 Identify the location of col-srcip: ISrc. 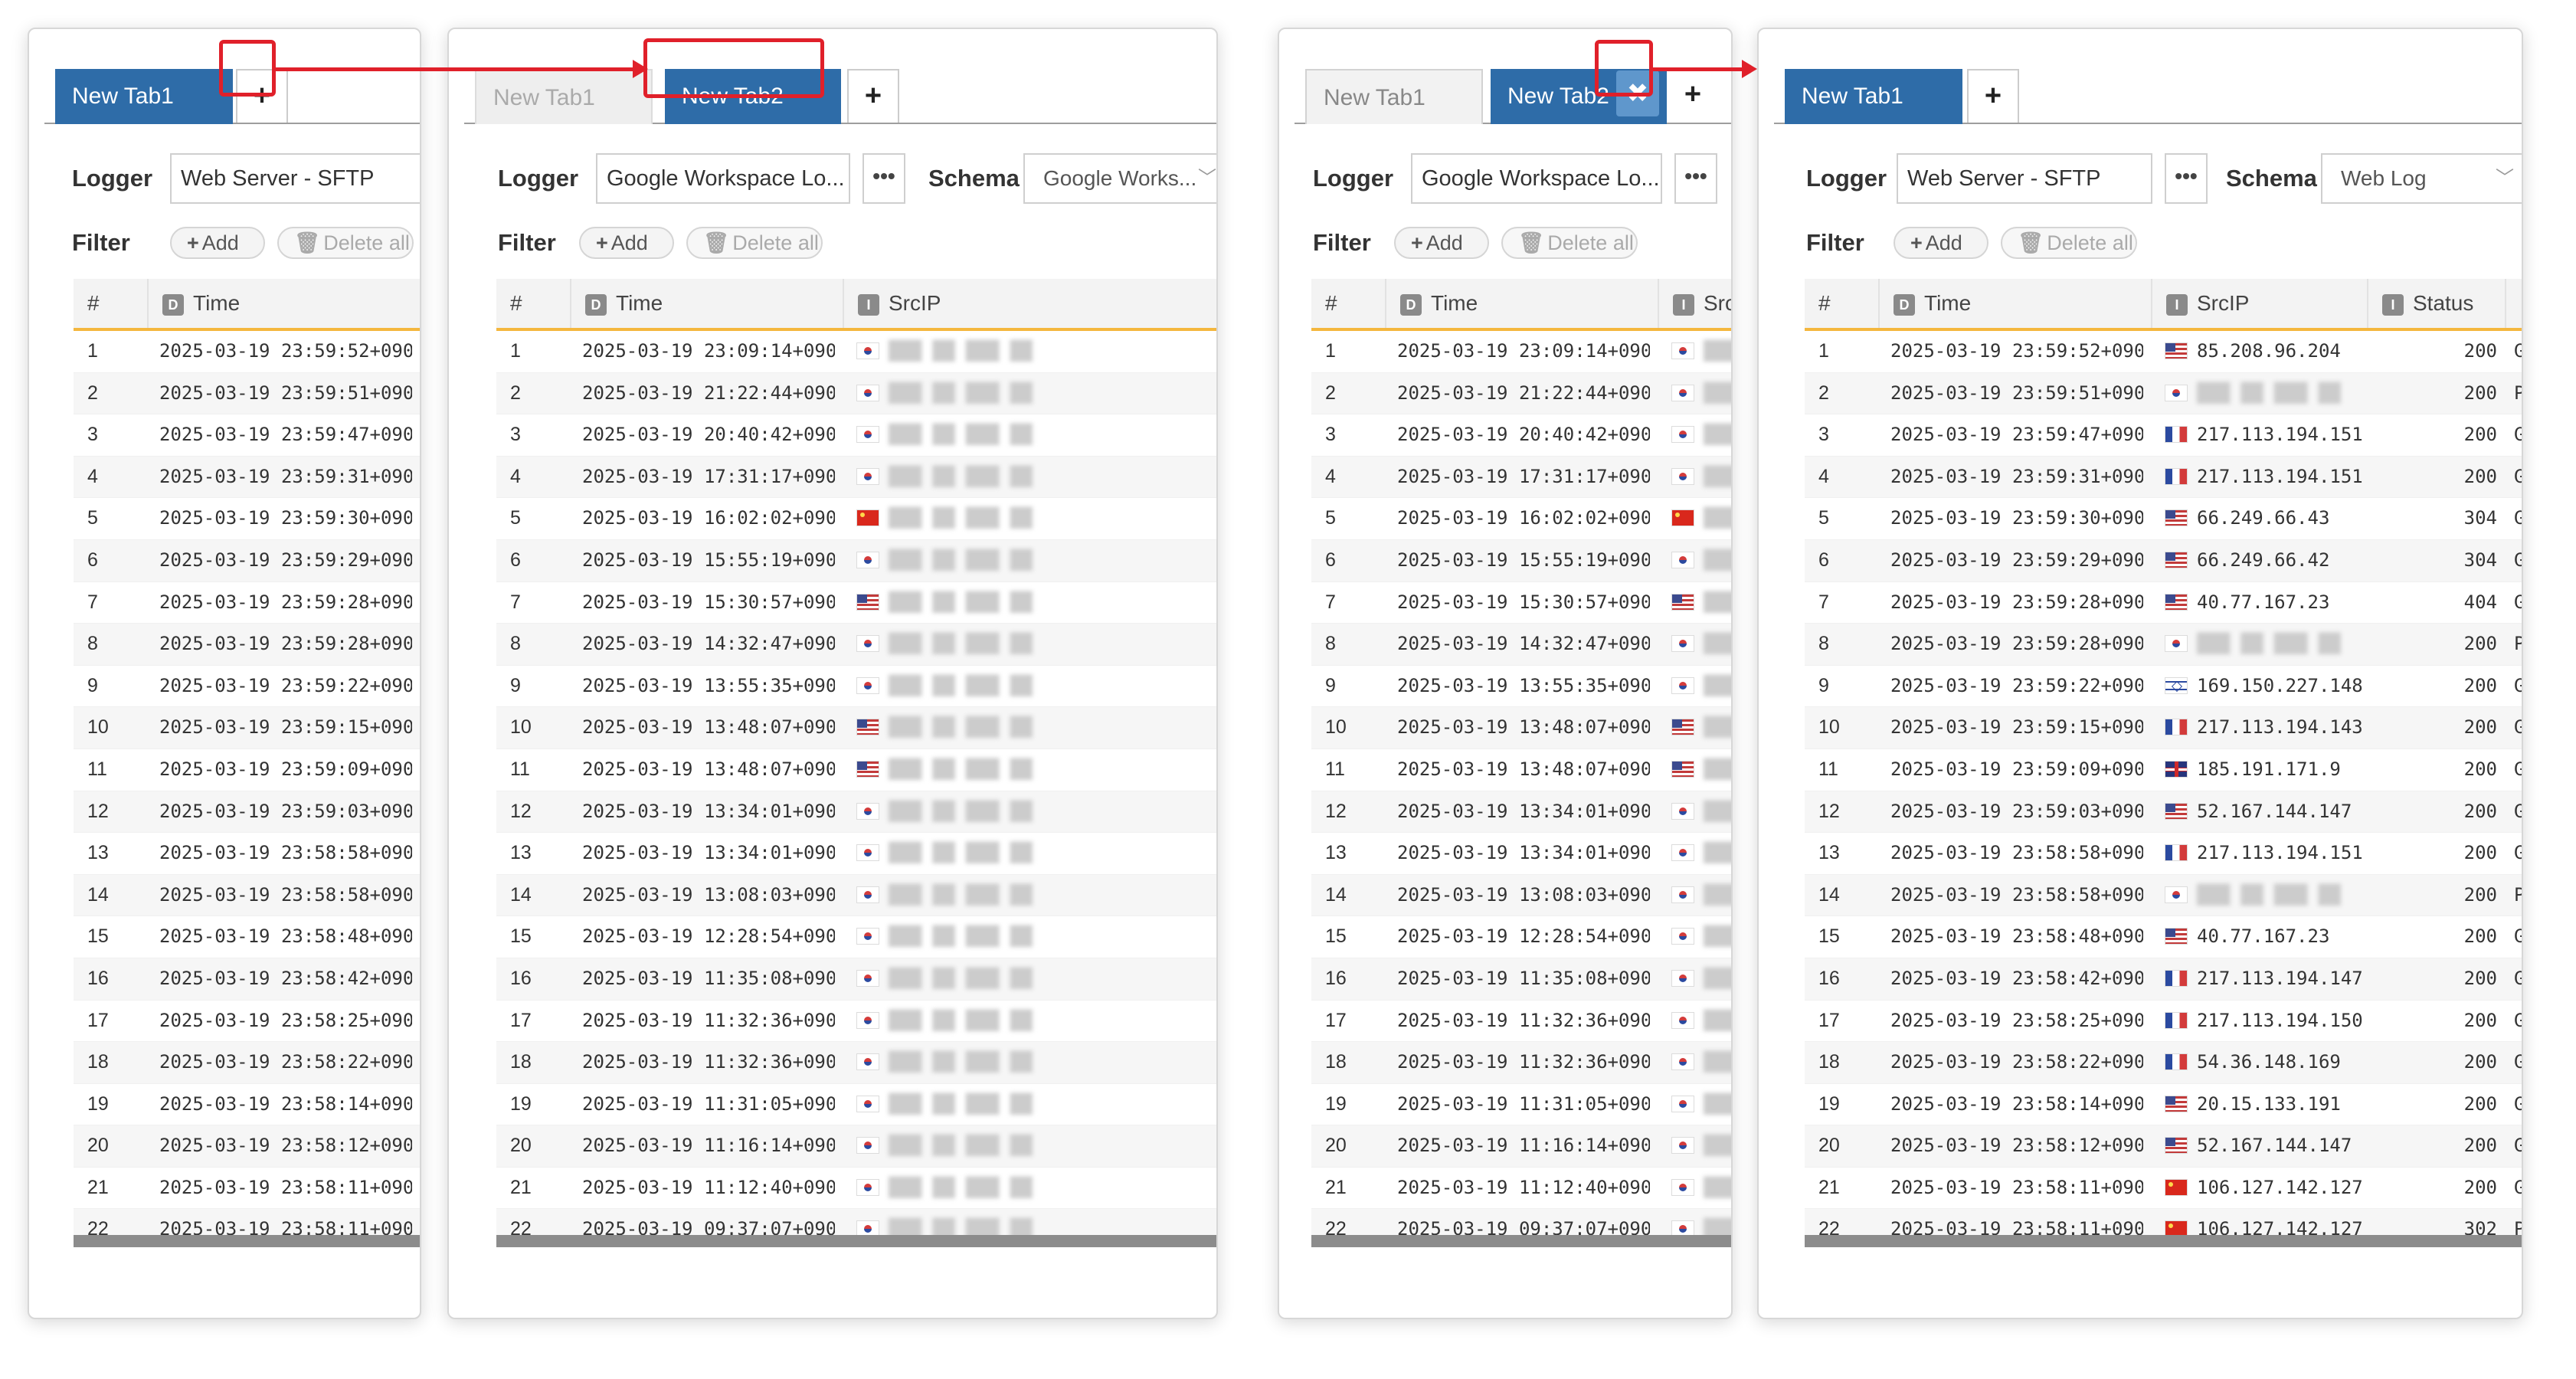
(1694, 303).